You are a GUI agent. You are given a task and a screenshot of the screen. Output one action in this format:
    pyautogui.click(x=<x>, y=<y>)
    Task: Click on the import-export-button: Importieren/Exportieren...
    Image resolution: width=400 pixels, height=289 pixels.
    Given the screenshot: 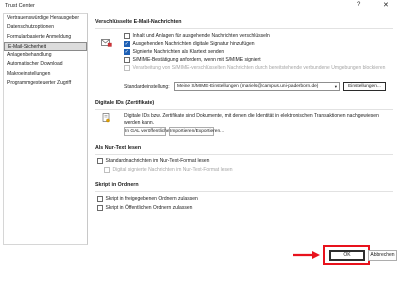 What is the action you would take?
    pyautogui.click(x=196, y=131)
    